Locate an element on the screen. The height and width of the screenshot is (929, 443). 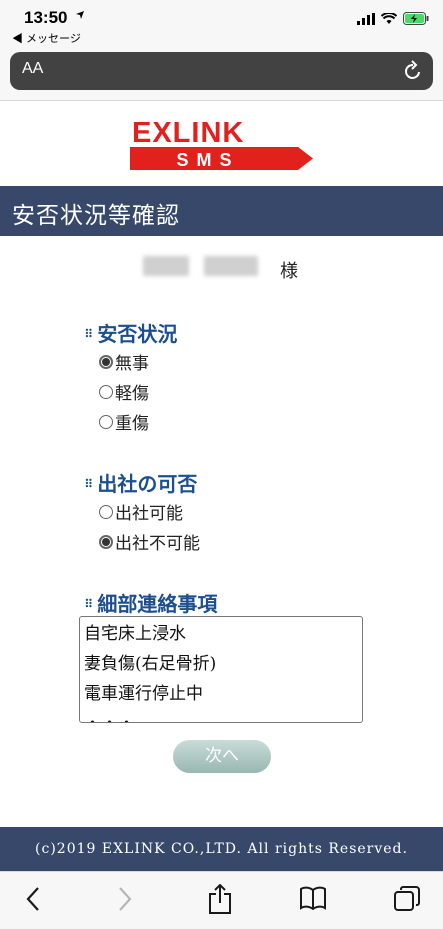
page-title-bar: 安否状況等確認 is located at coordinates (221, 211).